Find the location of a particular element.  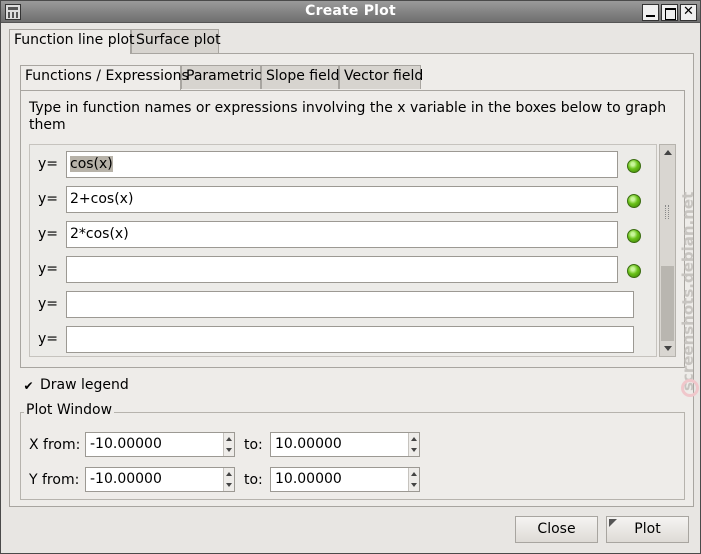

close-button: Close is located at coordinates (556, 529).